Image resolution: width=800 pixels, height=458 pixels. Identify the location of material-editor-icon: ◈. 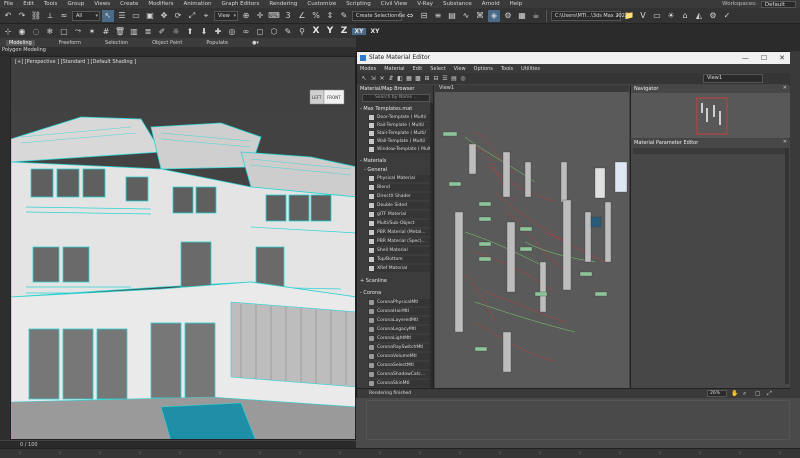
(494, 15).